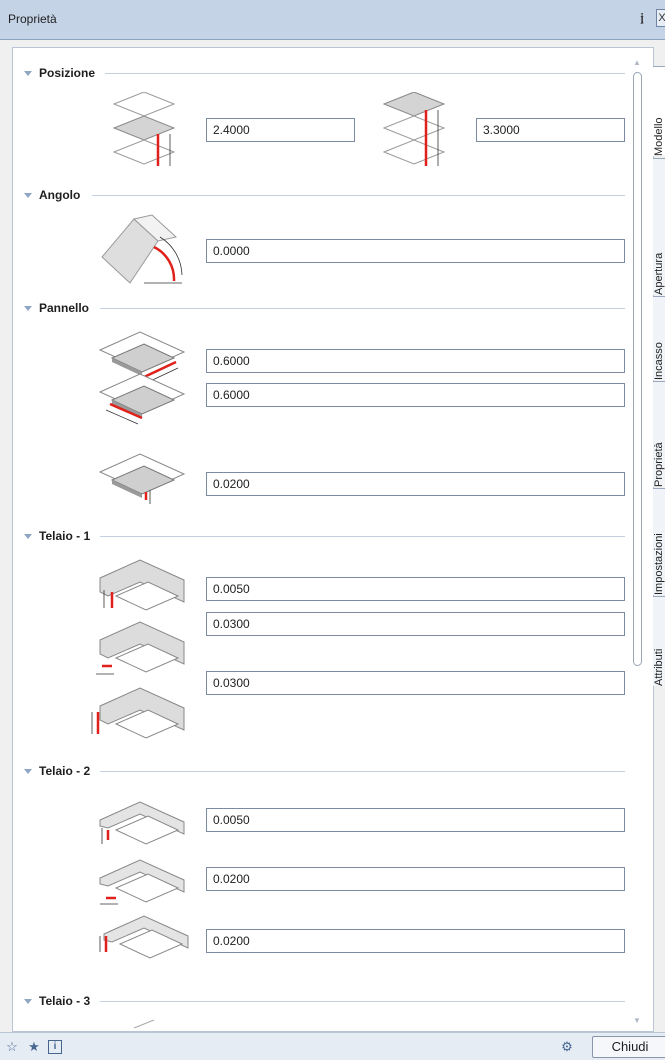  I want to click on close-button: Chiudi, so click(628, 1047).